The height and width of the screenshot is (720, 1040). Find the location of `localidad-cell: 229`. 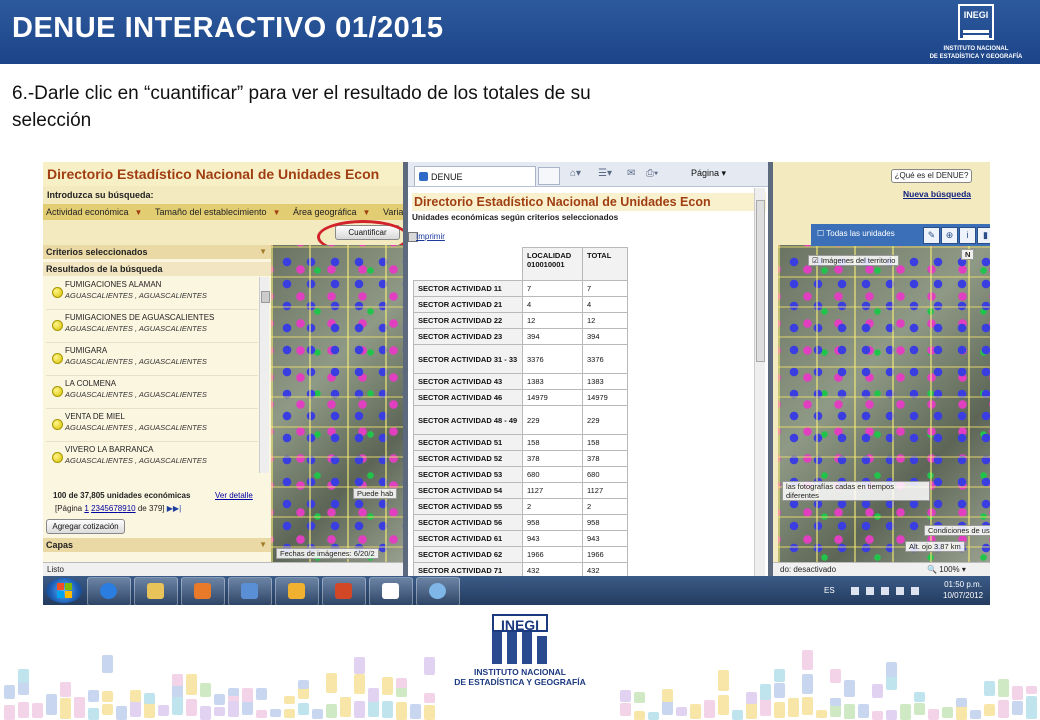

localidad-cell: 229 is located at coordinates (552, 420).